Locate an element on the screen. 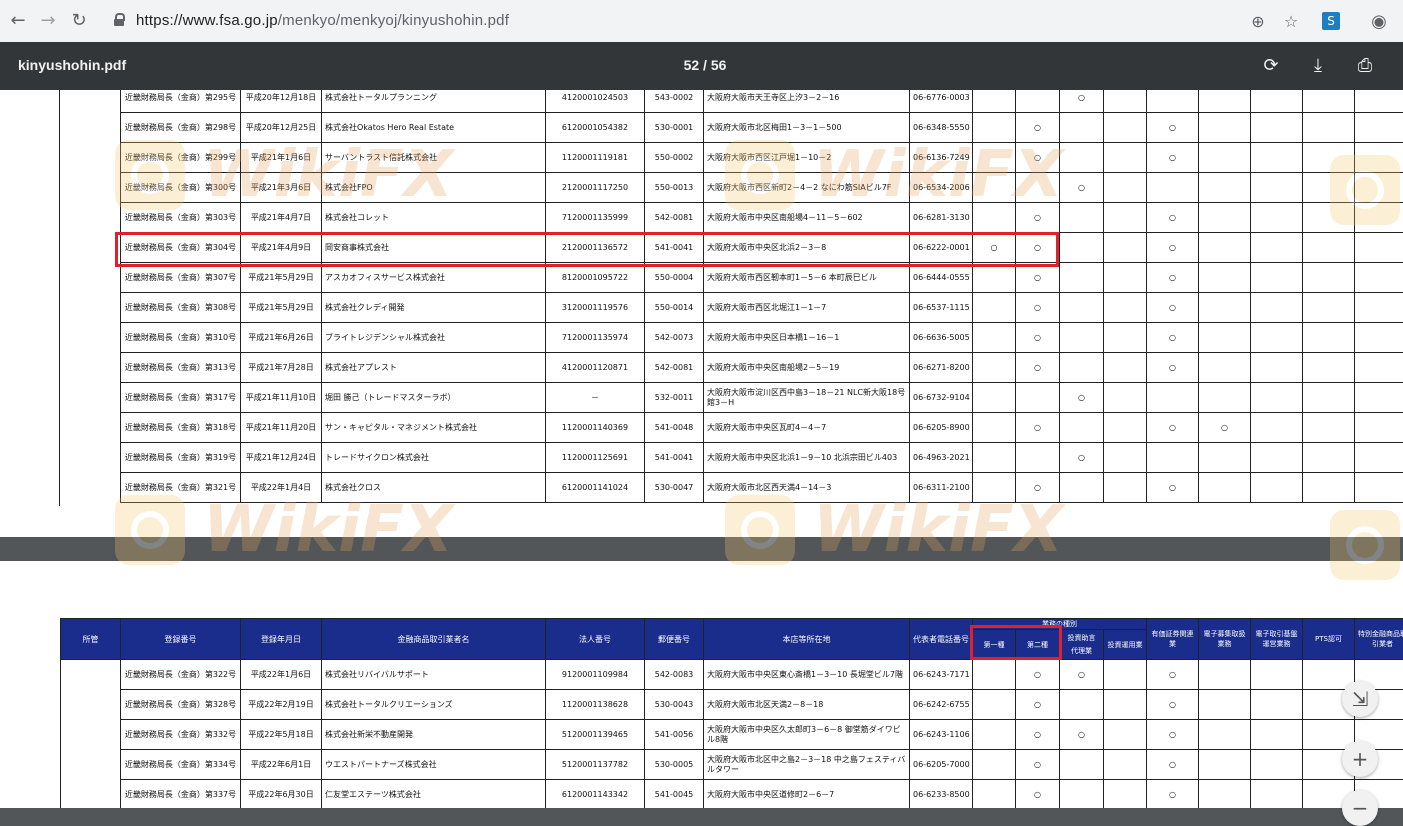 The image size is (1403, 826). address-cell: 大阪府大阪市西区新町2－4－2 なにわ筋SIAビル7F is located at coordinates (807, 188).